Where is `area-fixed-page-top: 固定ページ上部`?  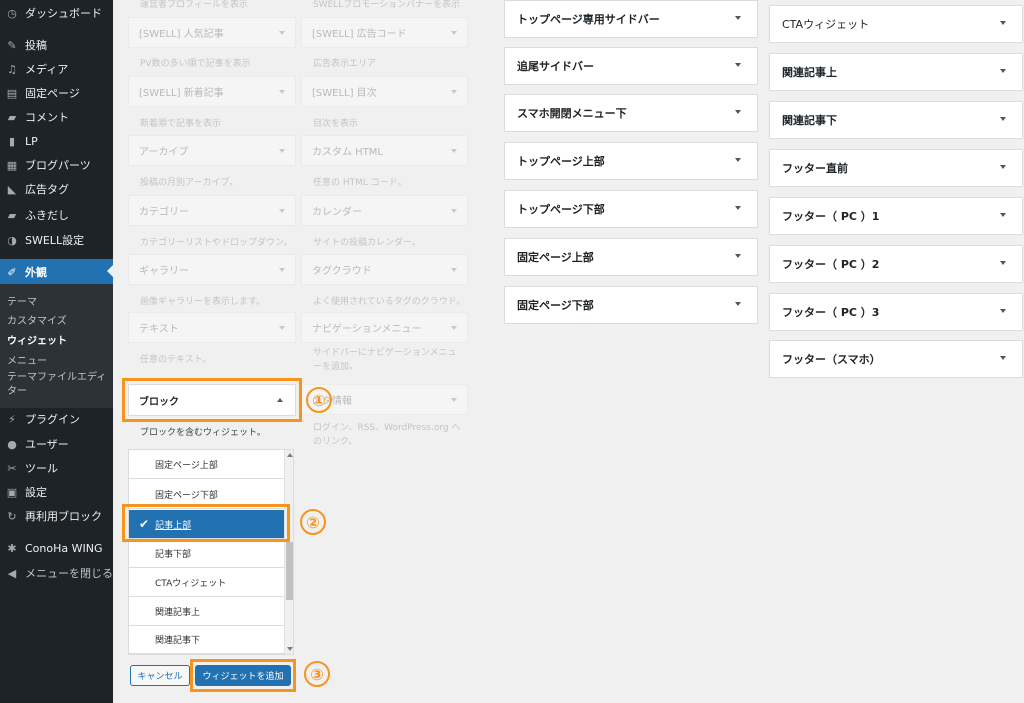 area-fixed-page-top: 固定ページ上部 is located at coordinates (631, 257).